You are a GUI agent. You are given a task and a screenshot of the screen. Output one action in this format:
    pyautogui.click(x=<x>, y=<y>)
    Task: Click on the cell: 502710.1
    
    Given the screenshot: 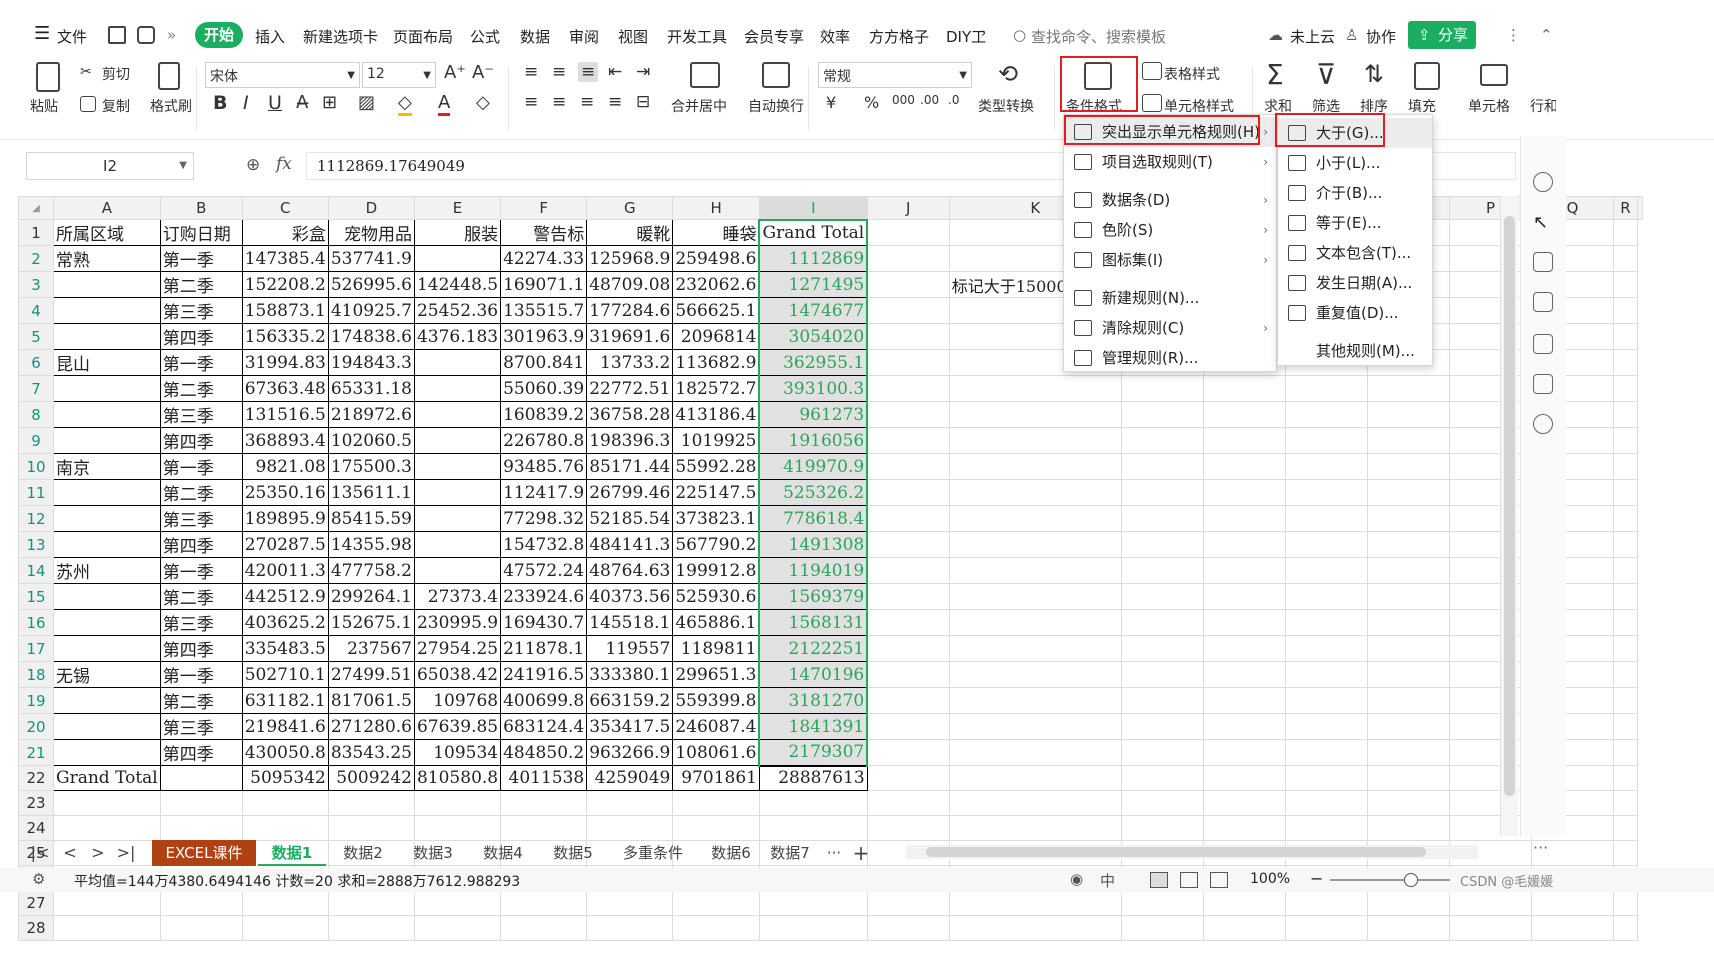 What is the action you would take?
    pyautogui.click(x=285, y=674)
    